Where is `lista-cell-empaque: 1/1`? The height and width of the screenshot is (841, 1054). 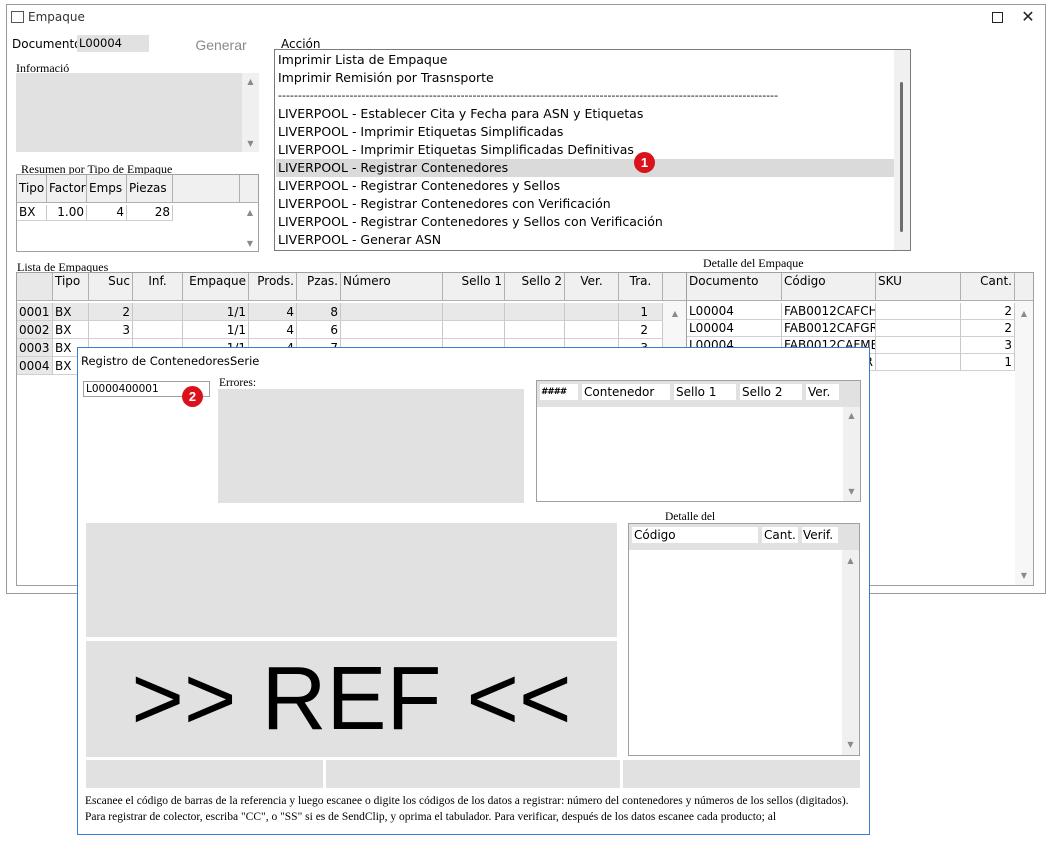 lista-cell-empaque: 1/1 is located at coordinates (216, 312).